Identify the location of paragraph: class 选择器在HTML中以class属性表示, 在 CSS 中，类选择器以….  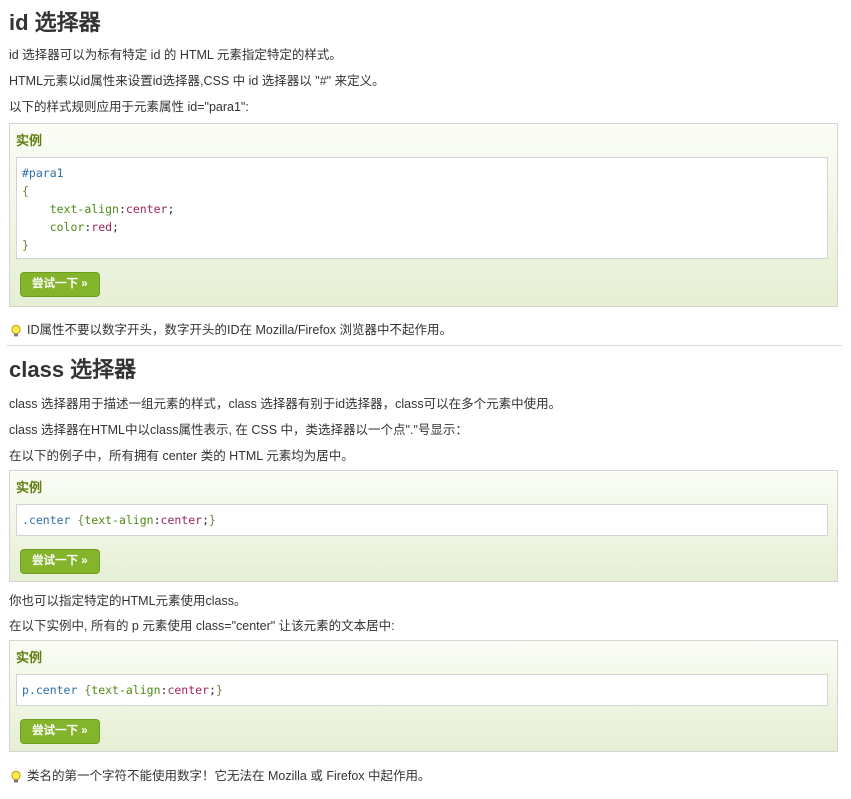
(238, 430).